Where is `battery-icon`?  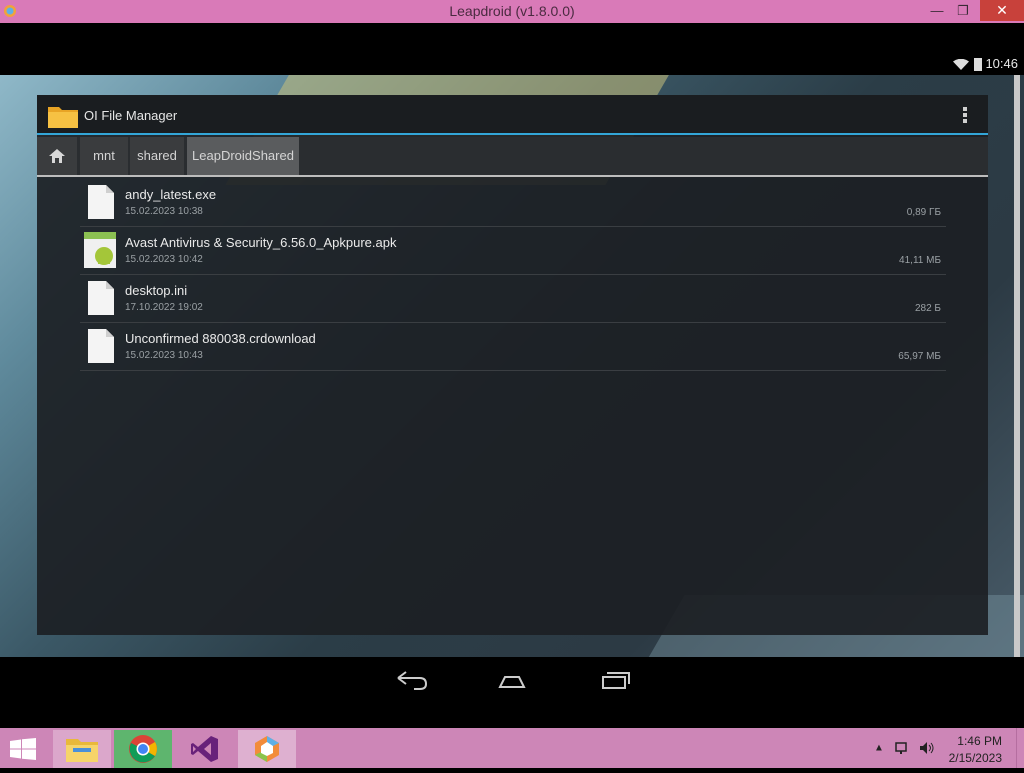 battery-icon is located at coordinates (978, 64).